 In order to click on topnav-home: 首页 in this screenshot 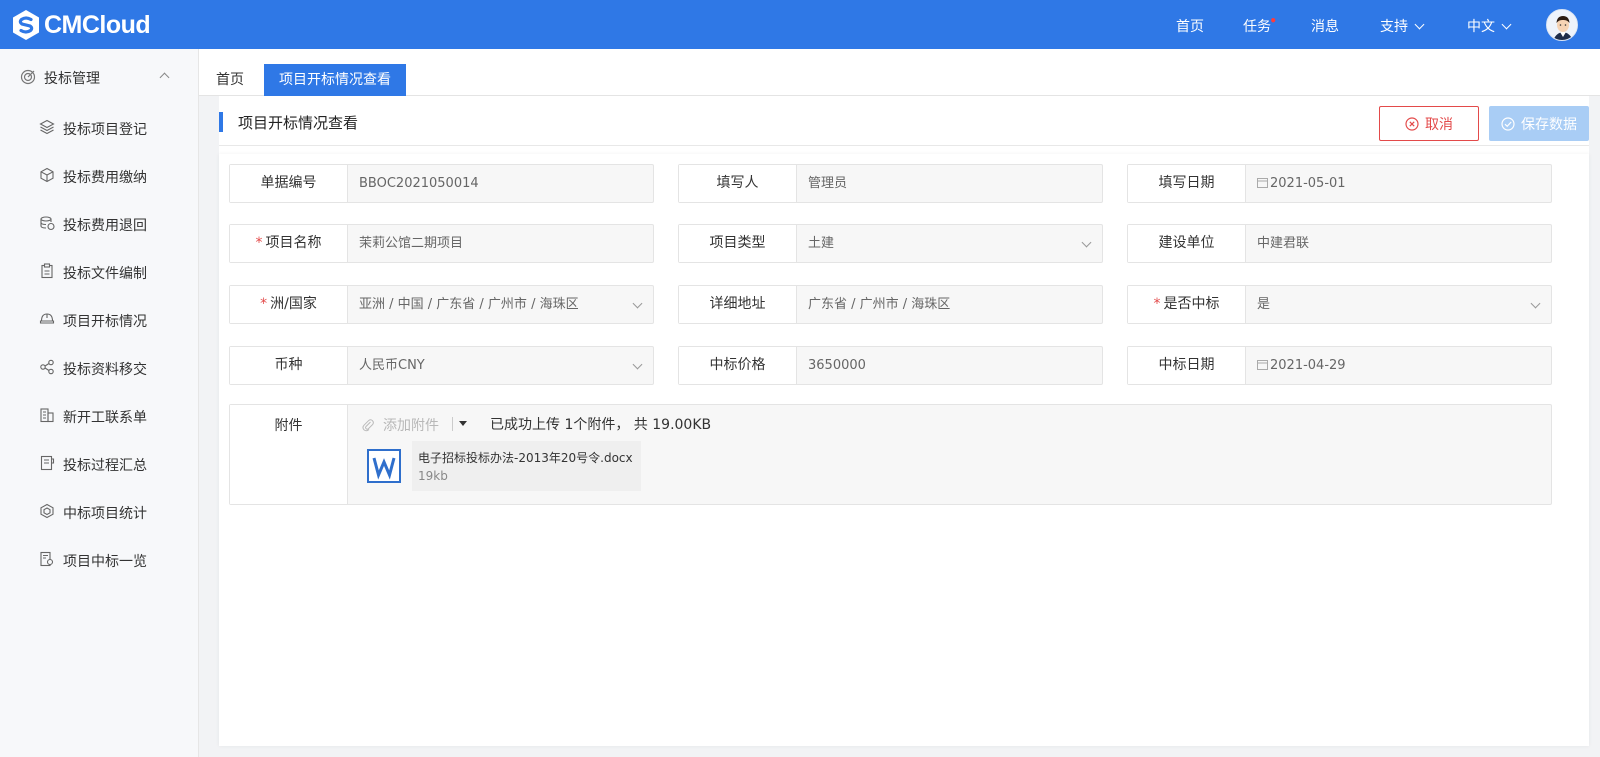, I will do `click(1190, 26)`.